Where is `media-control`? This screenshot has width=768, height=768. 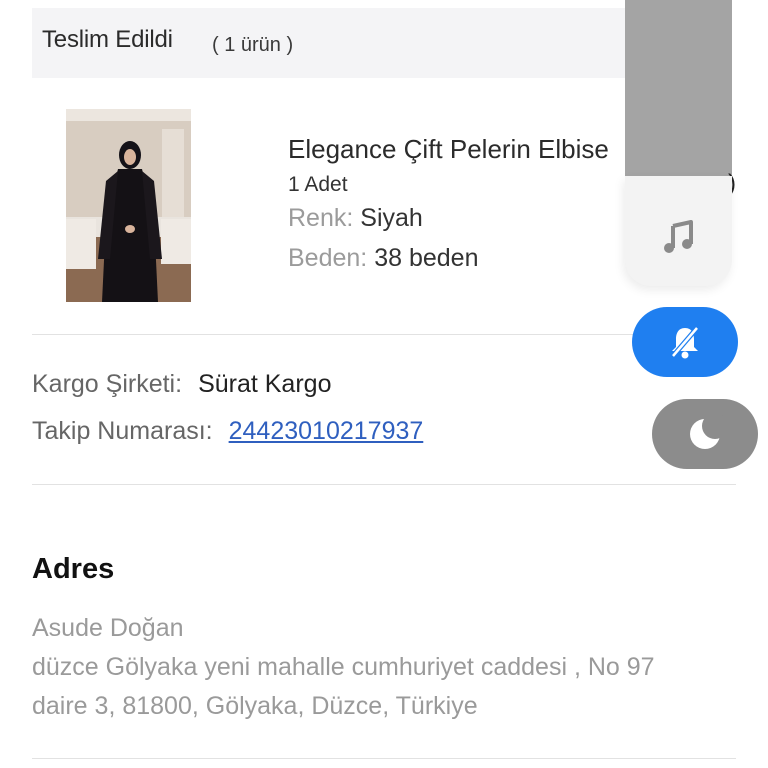
media-control is located at coordinates (678, 231).